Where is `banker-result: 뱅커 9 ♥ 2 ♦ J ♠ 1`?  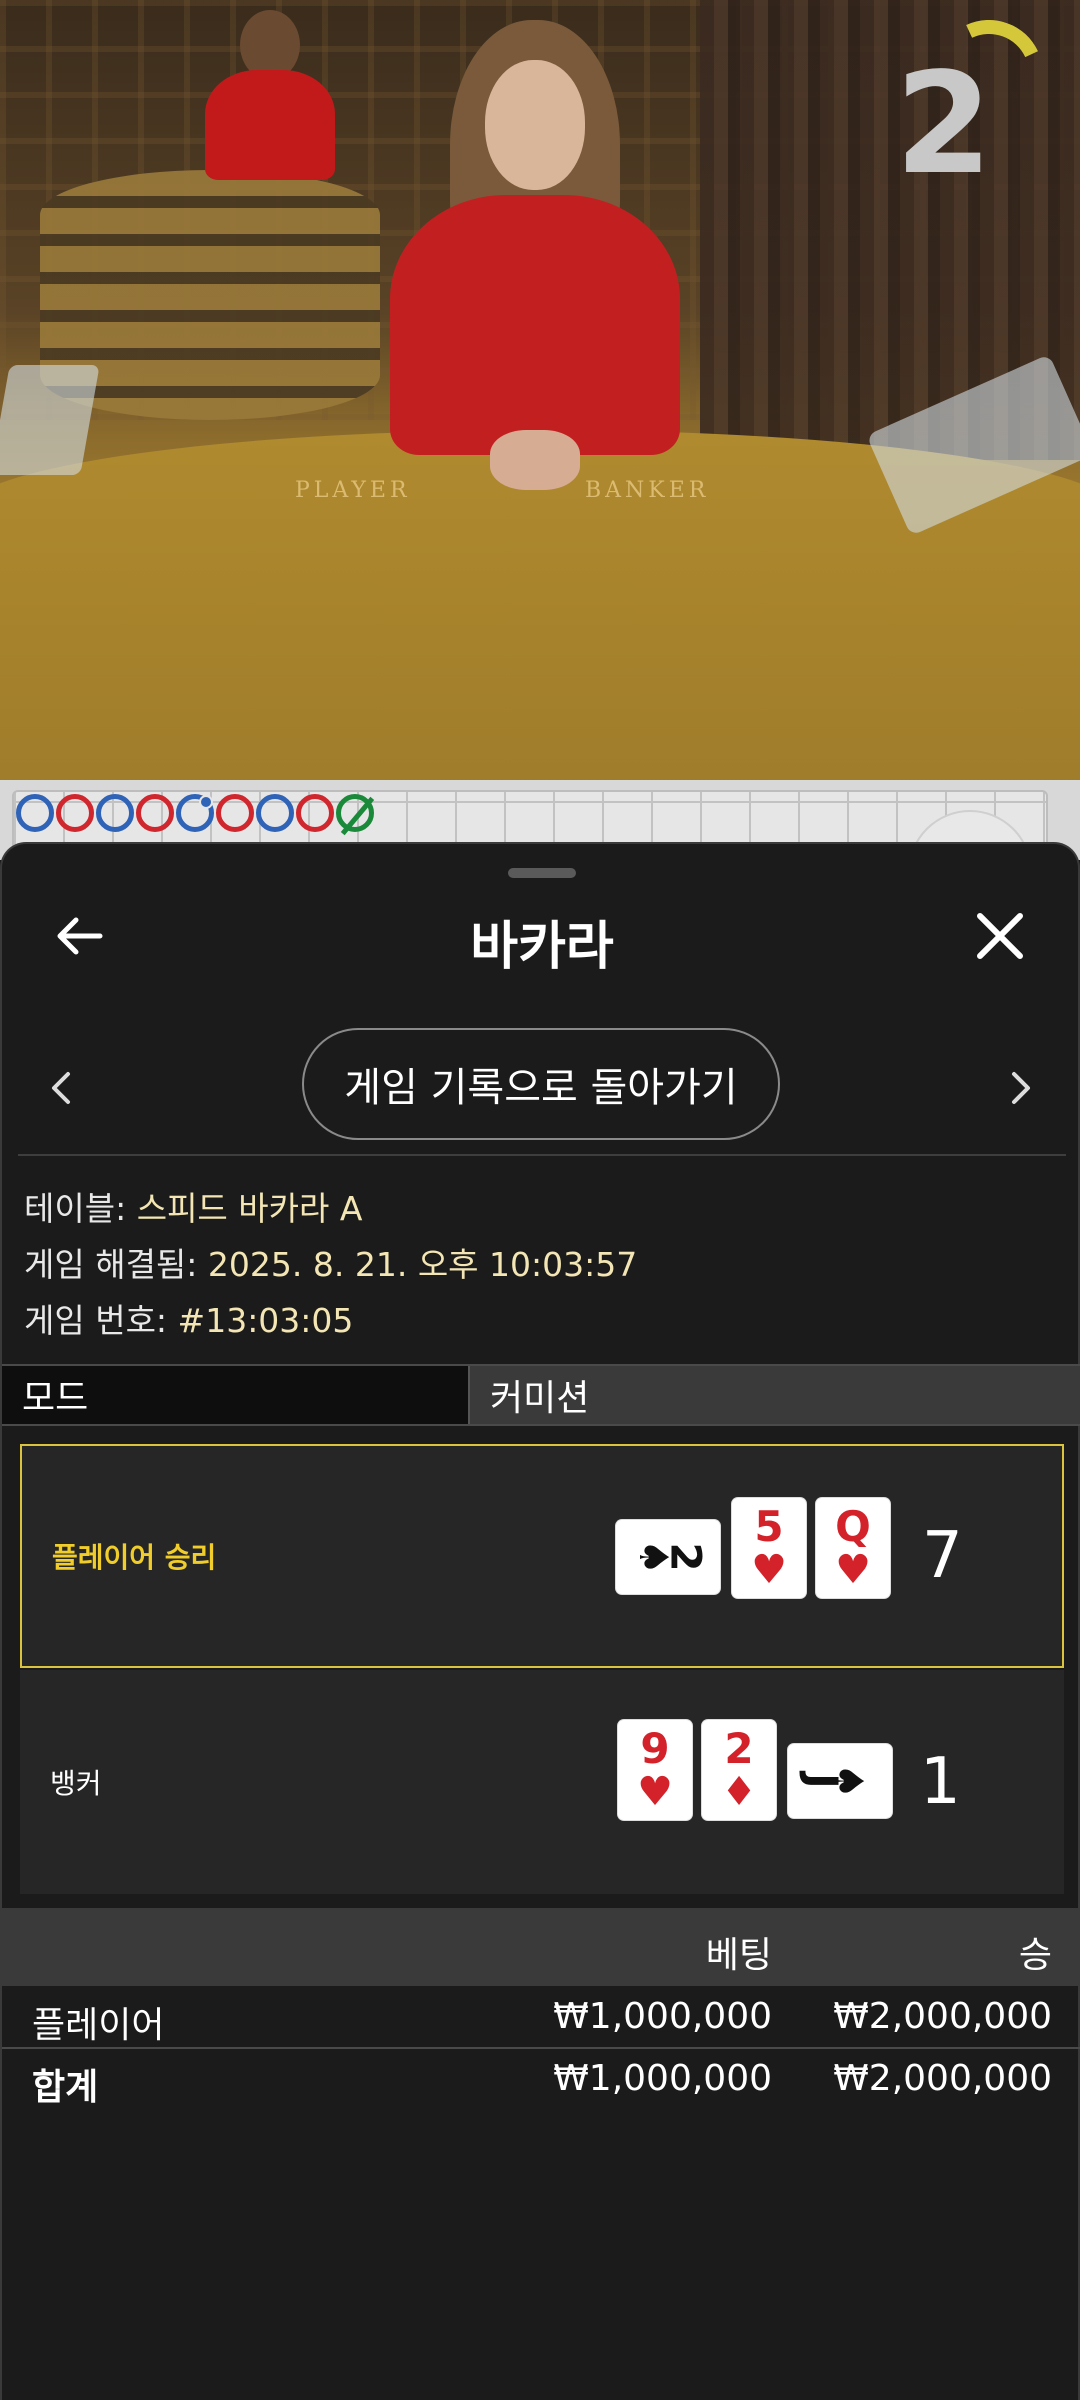
banker-result: 뱅커 9 ♥ 2 ♦ J ♠ 1 is located at coordinates (542, 1782).